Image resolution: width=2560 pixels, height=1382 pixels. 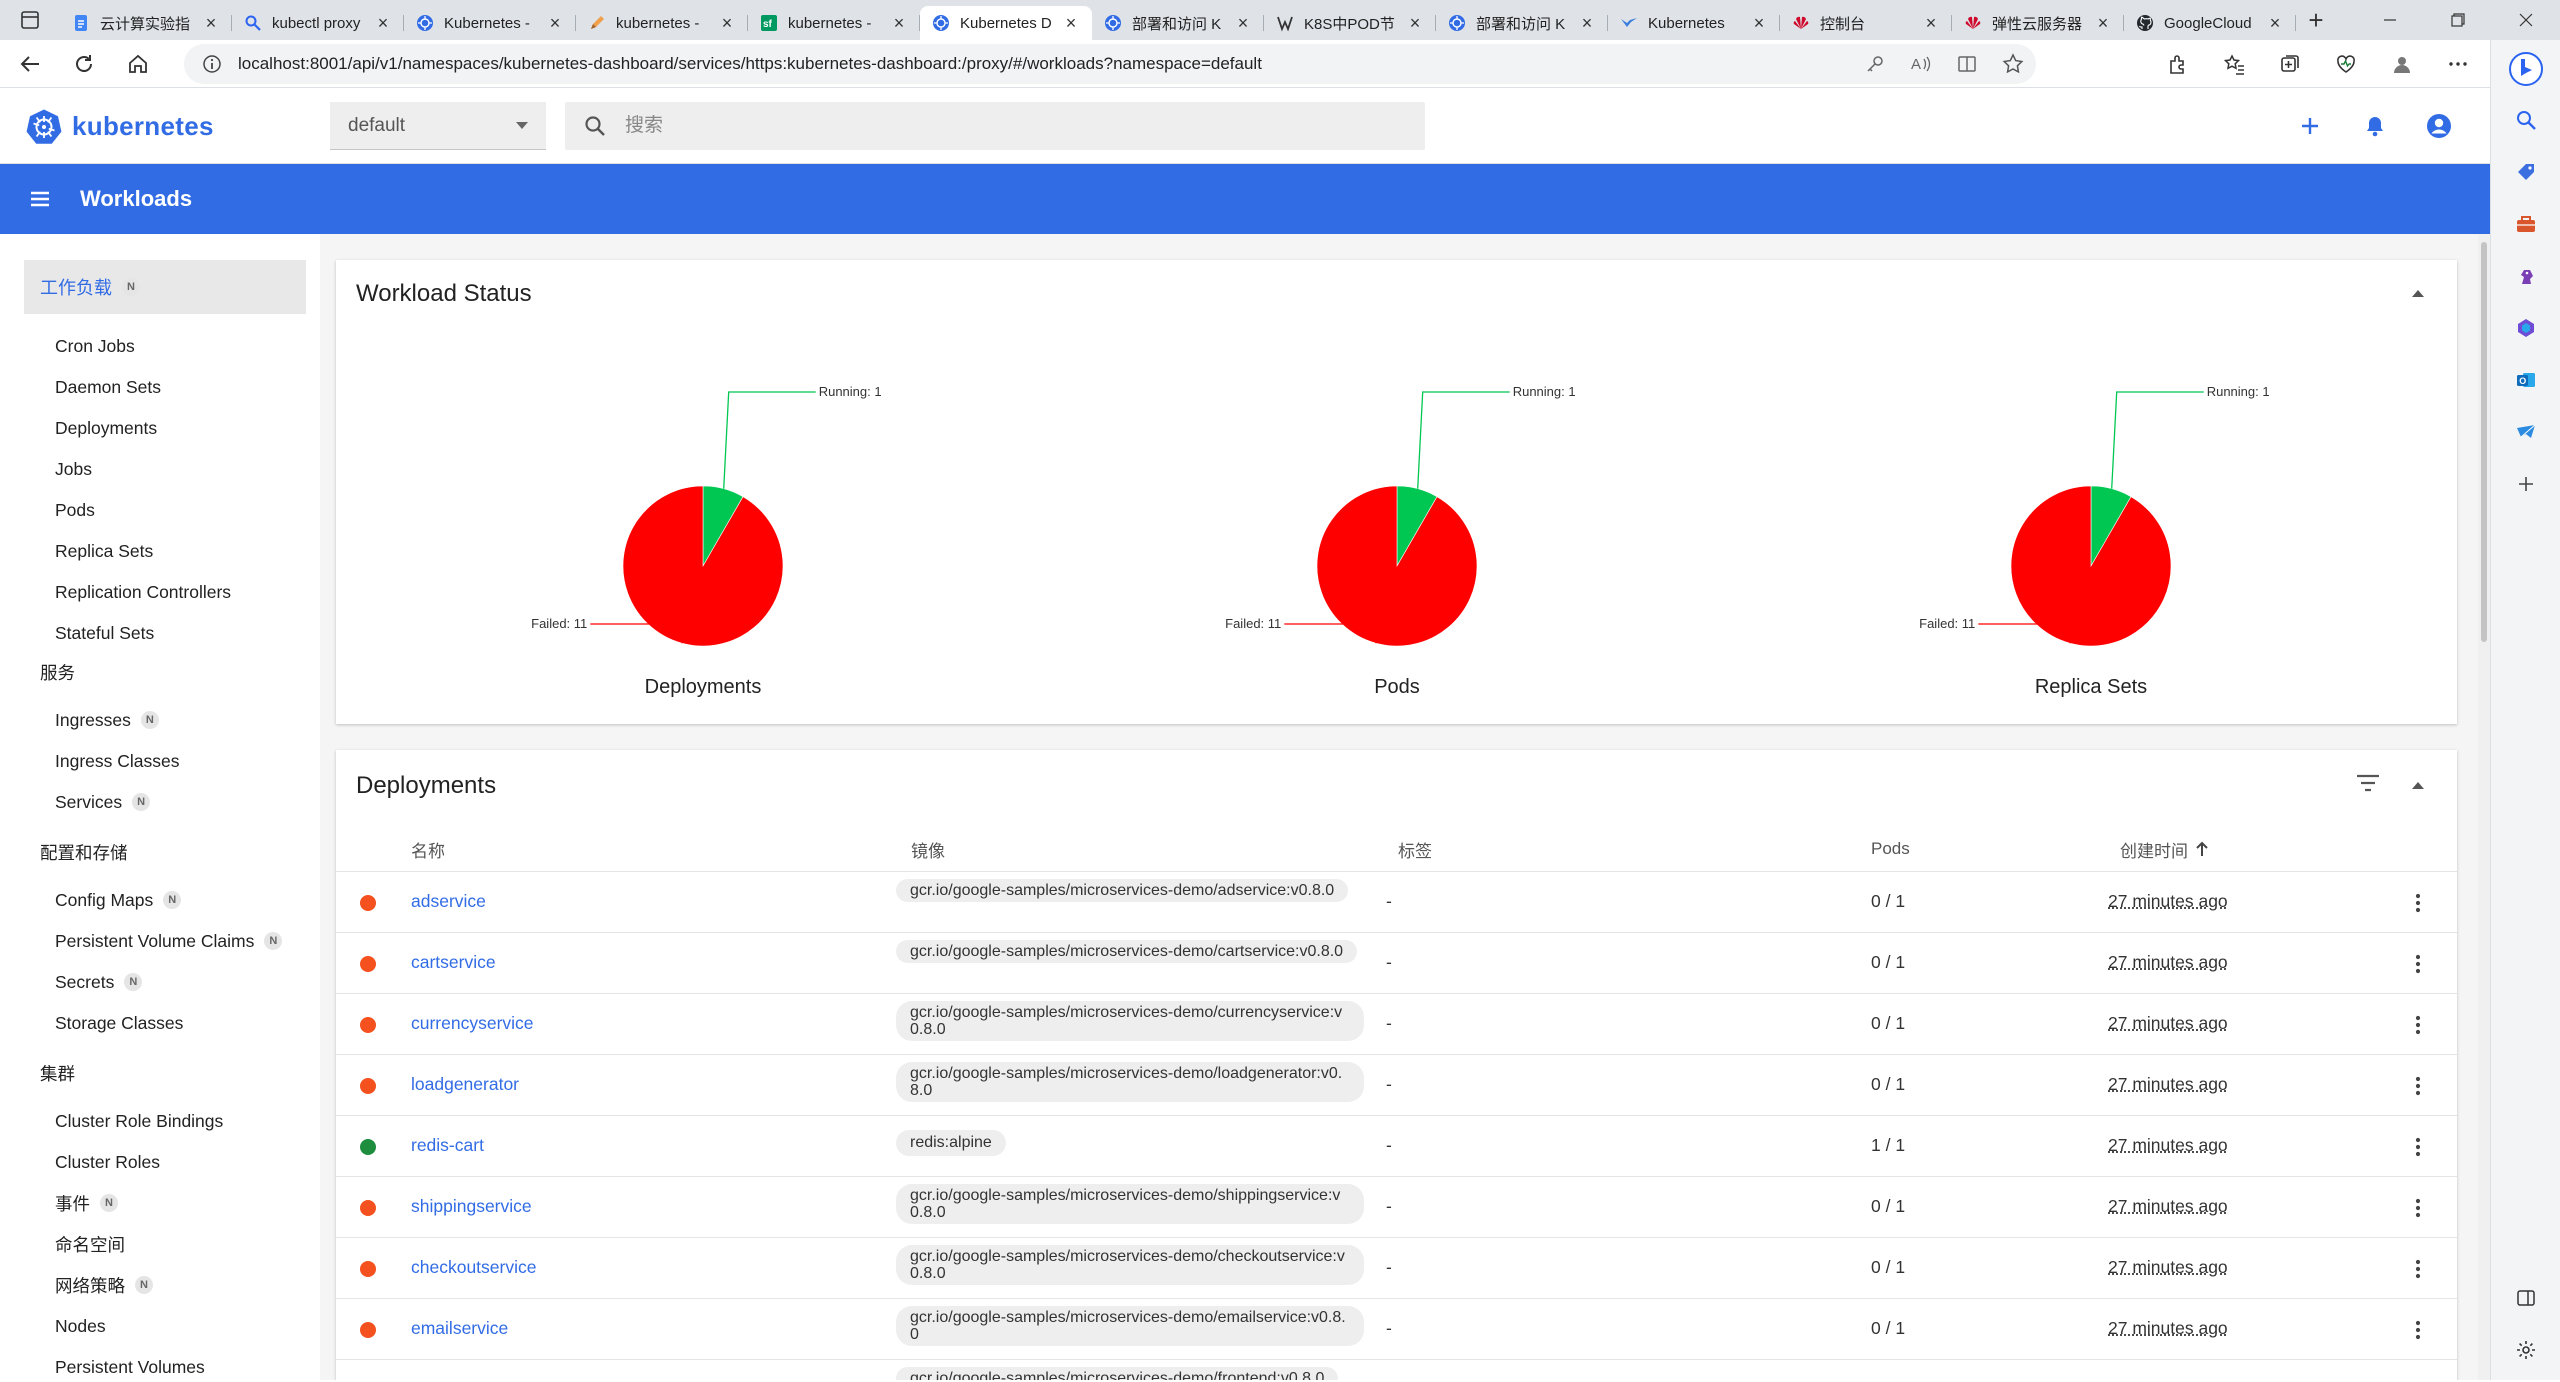 I want to click on profile-icon, so click(x=2402, y=64).